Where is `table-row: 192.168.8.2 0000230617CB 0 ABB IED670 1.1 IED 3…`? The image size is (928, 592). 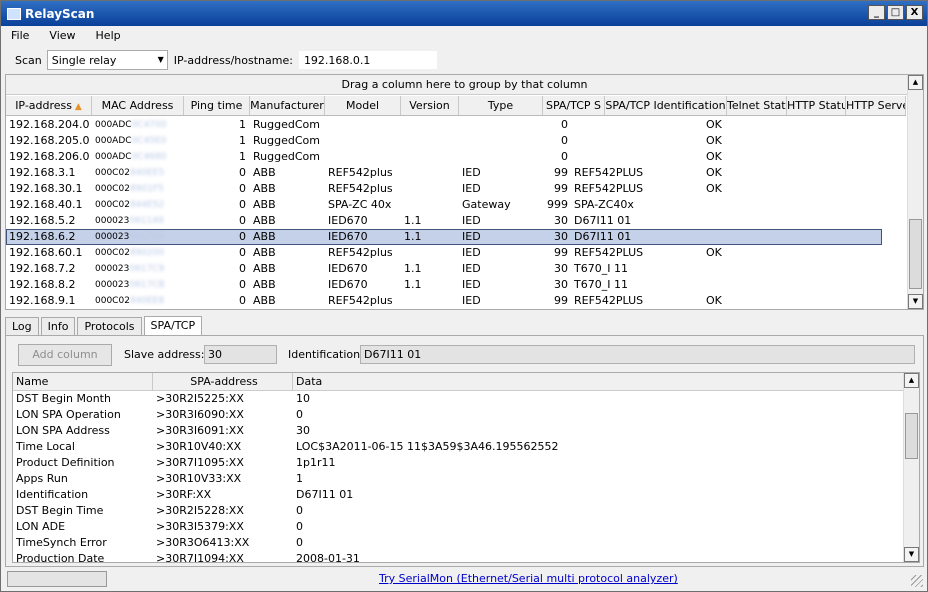
table-row: 192.168.8.2 0000230617CB 0 ABB IED670 1.1 IED 3… is located at coordinates (444, 285).